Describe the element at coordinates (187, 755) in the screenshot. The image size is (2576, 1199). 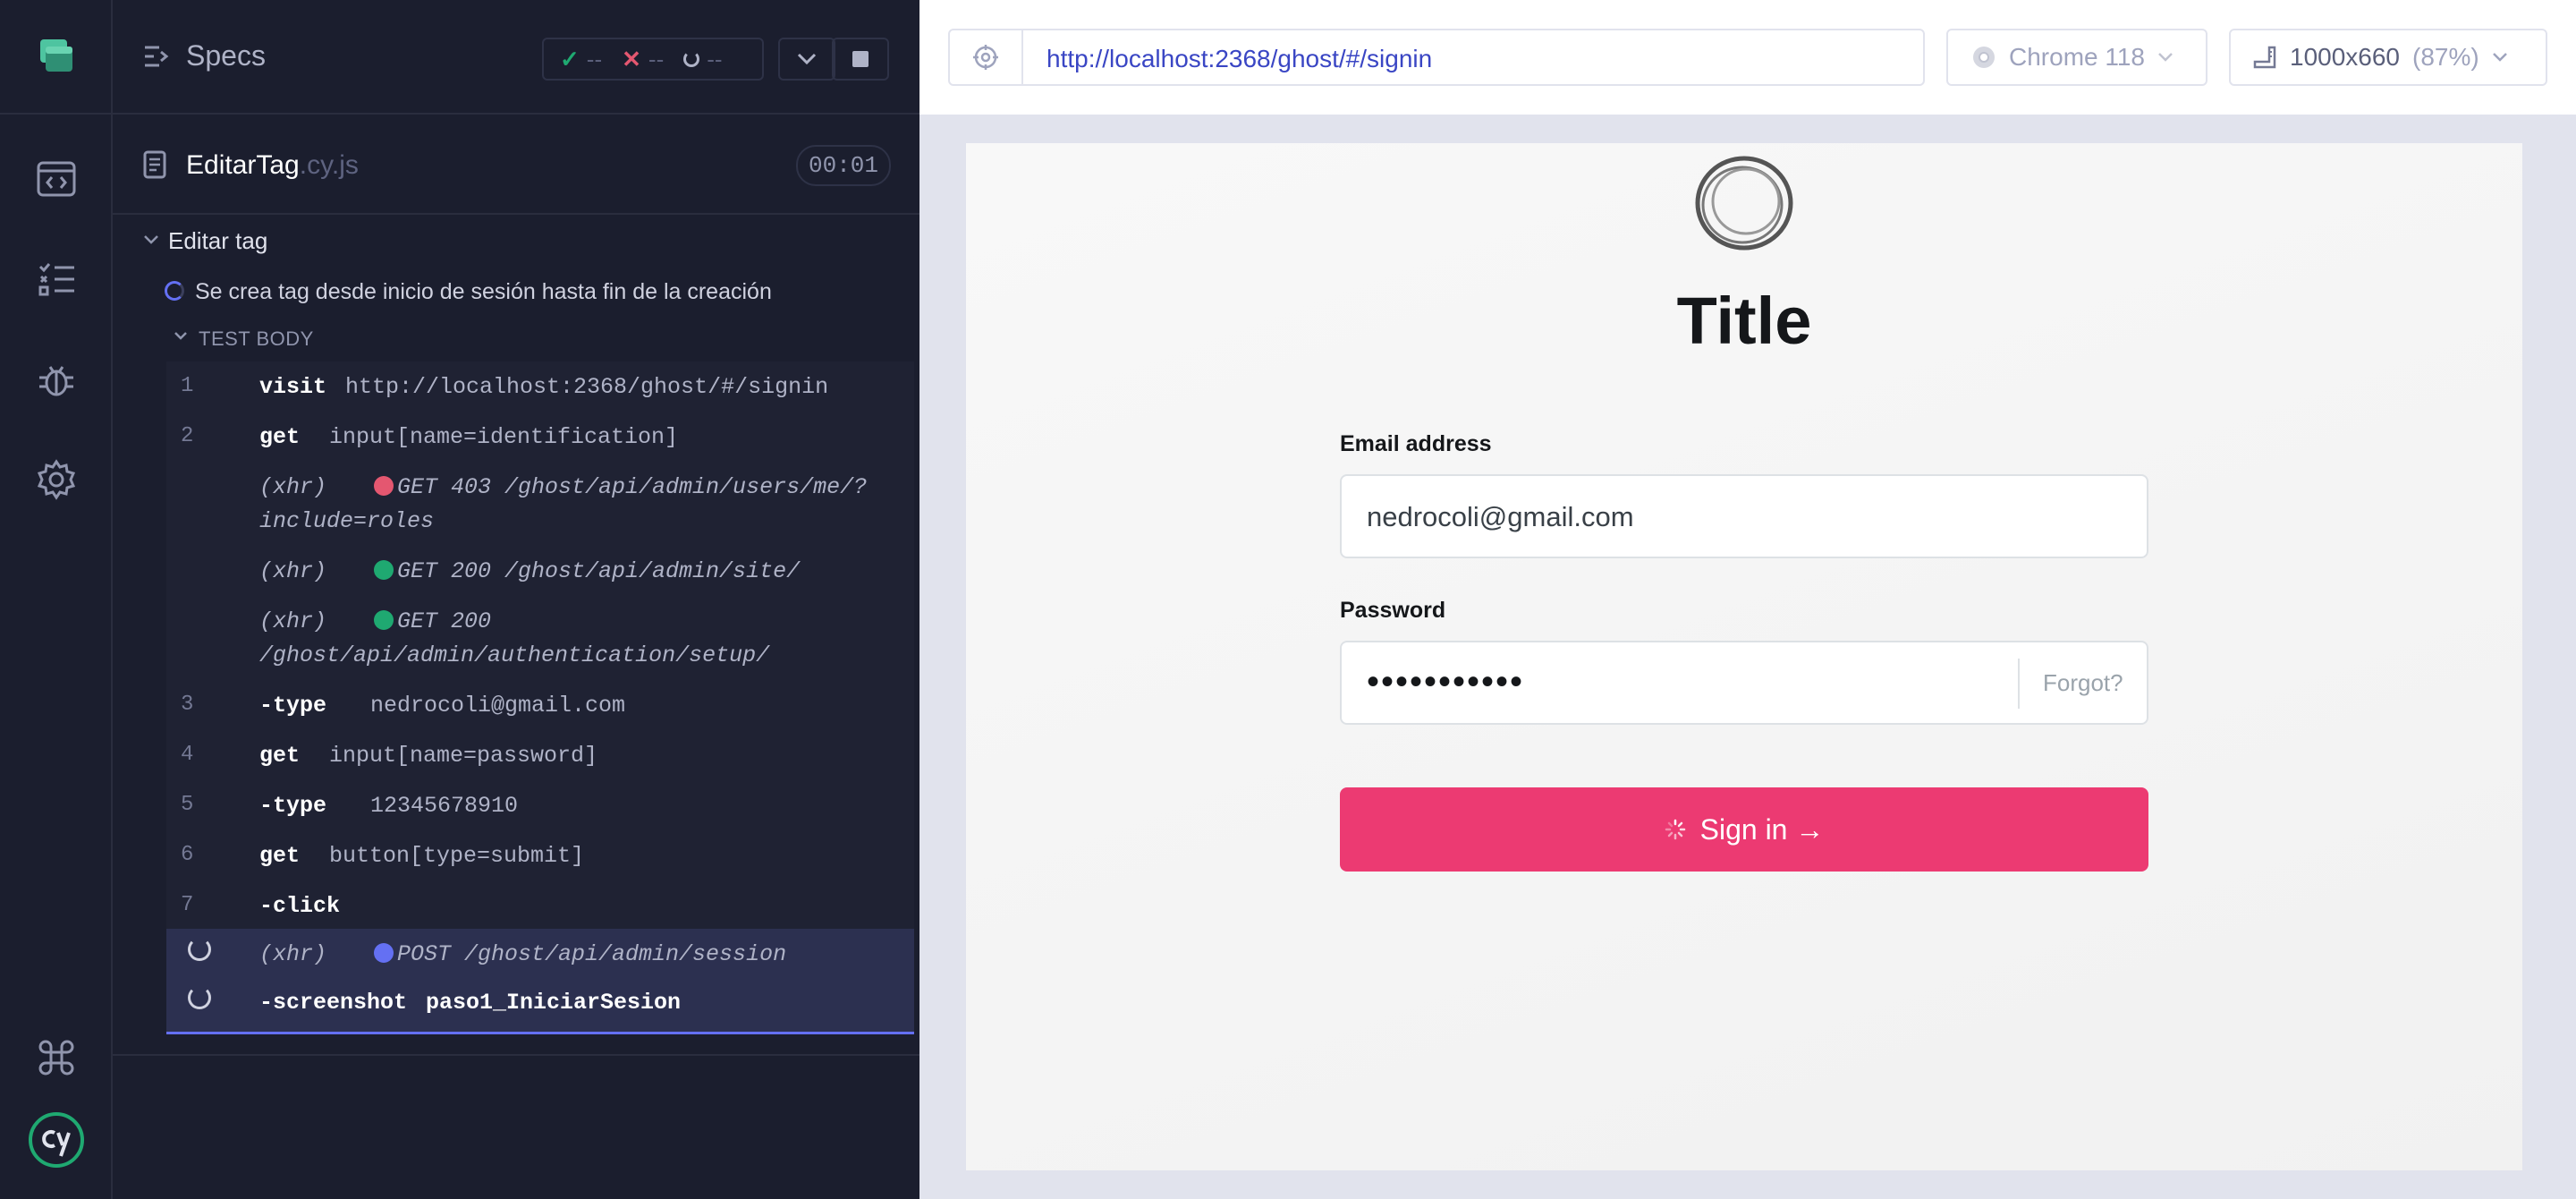
I see `command-number: 4` at that location.